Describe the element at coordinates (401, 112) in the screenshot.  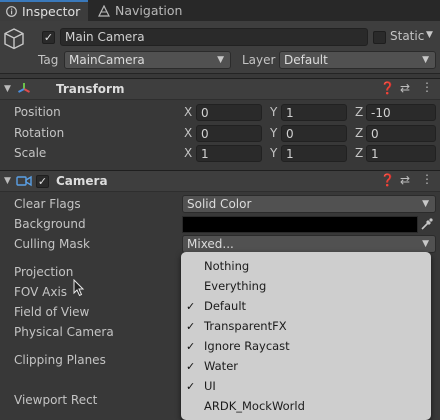
I see `position-z-field: -10` at that location.